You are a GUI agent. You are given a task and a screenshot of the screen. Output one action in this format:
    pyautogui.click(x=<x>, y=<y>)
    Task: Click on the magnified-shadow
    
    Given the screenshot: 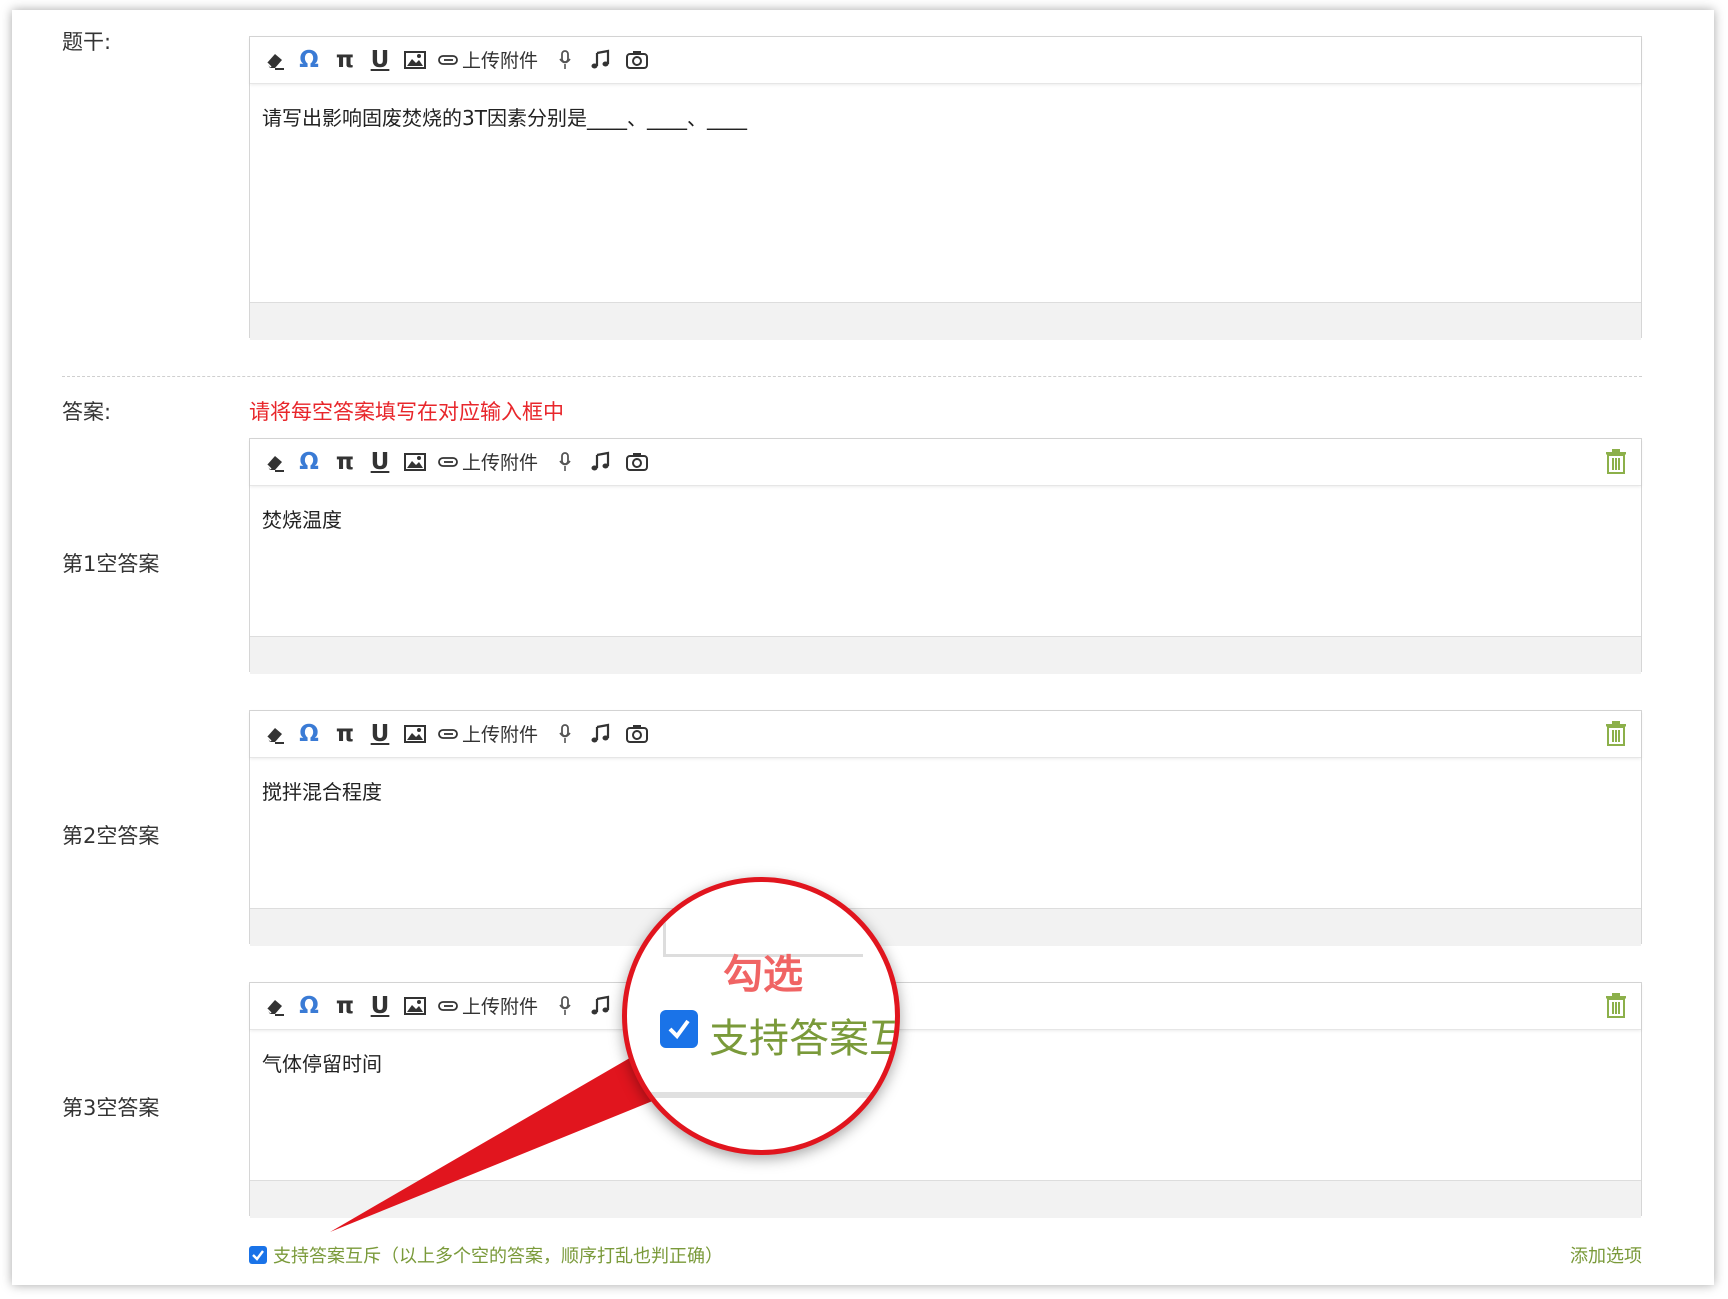 What is the action you would take?
    pyautogui.click(x=761, y=1095)
    